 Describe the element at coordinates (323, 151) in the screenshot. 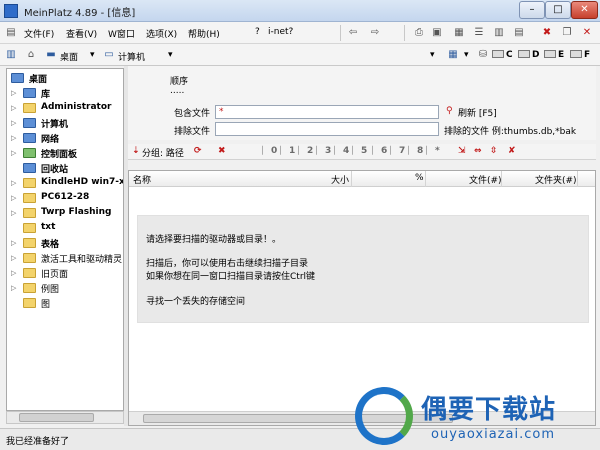

I see `level-3: ⎸3` at that location.